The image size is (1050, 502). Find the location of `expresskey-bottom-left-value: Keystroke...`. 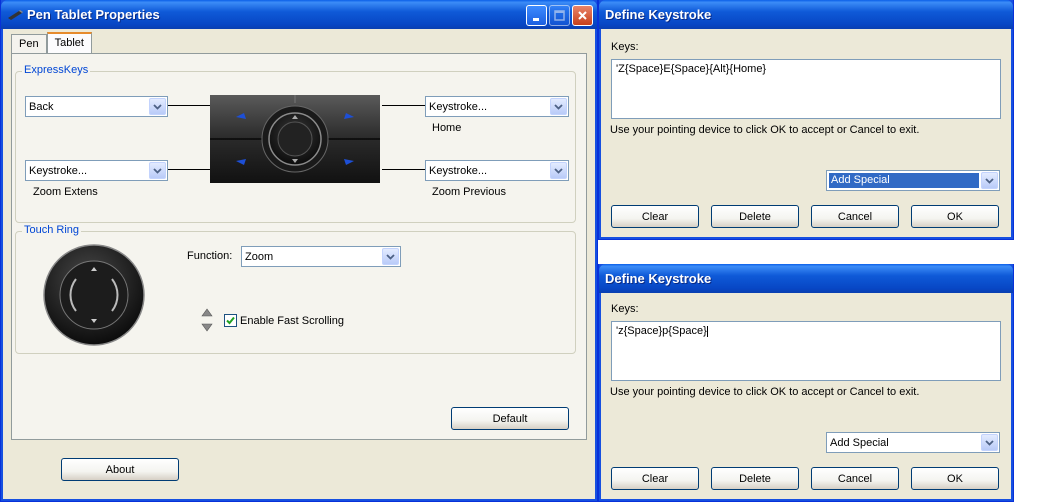

expresskey-bottom-left-value: Keystroke... is located at coordinates (58, 170).